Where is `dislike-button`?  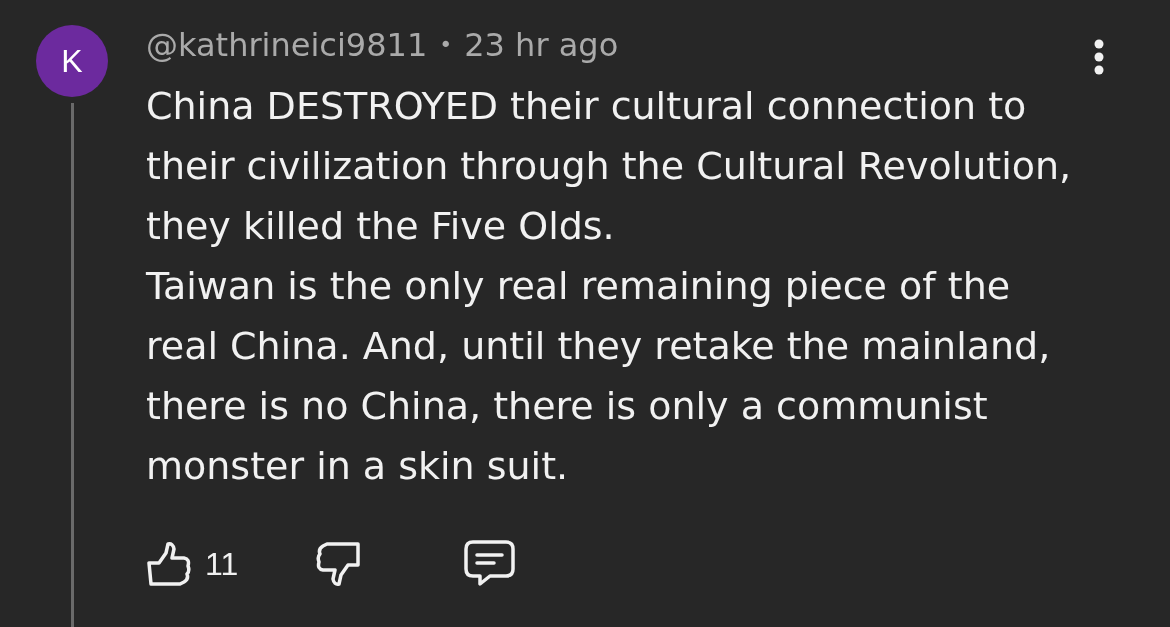
dislike-button is located at coordinates (339, 564).